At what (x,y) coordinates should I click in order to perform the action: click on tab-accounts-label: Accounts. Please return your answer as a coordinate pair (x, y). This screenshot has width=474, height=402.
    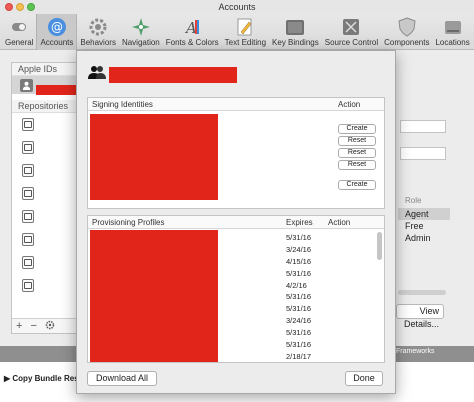
    Looking at the image, I should click on (57, 42).